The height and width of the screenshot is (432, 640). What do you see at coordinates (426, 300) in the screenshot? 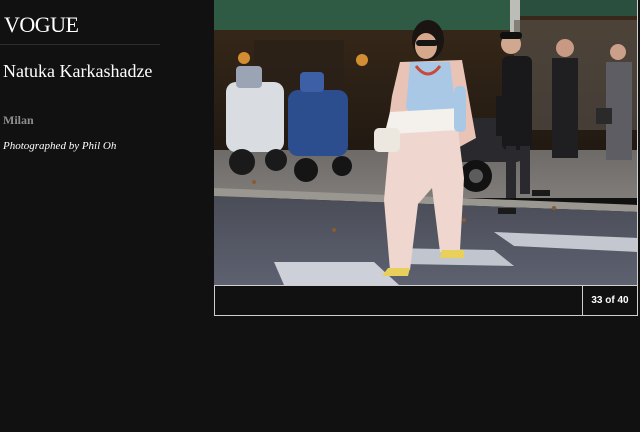
I see `caption-bar: 33 of 40` at bounding box center [426, 300].